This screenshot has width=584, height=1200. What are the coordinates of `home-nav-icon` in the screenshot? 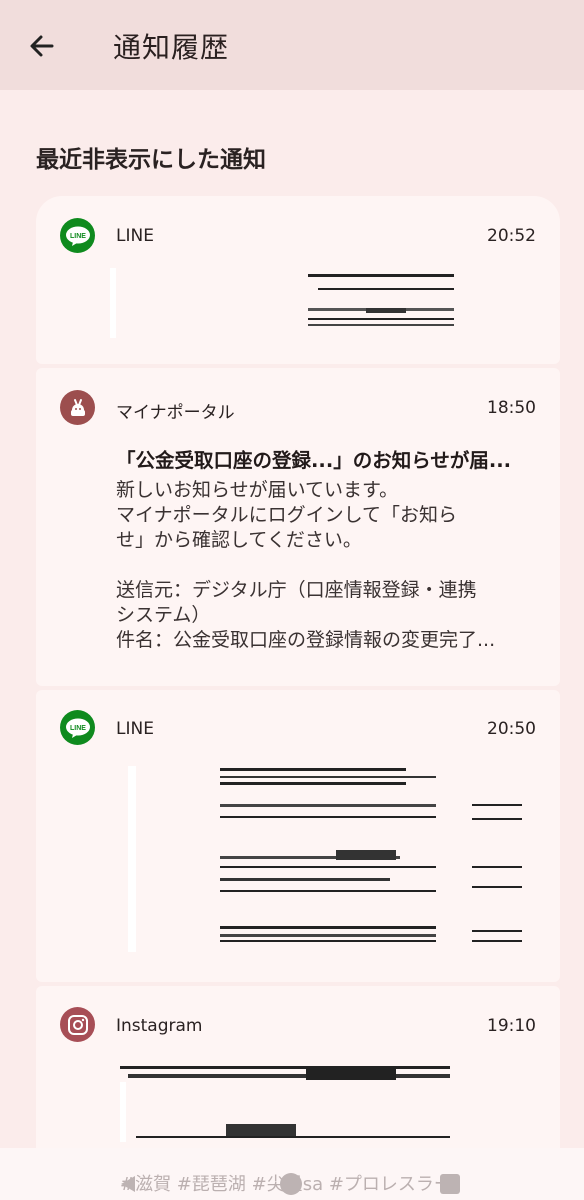 It's located at (291, 1186).